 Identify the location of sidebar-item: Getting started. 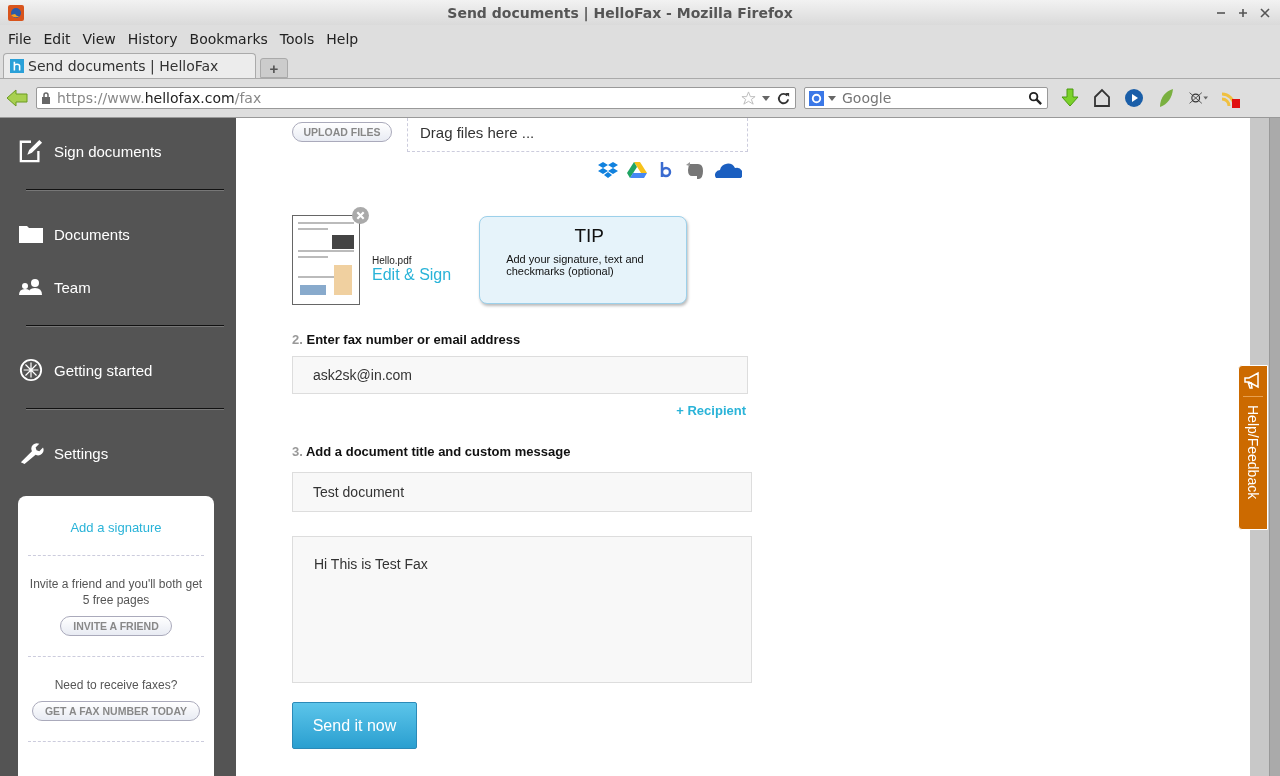
(127, 370).